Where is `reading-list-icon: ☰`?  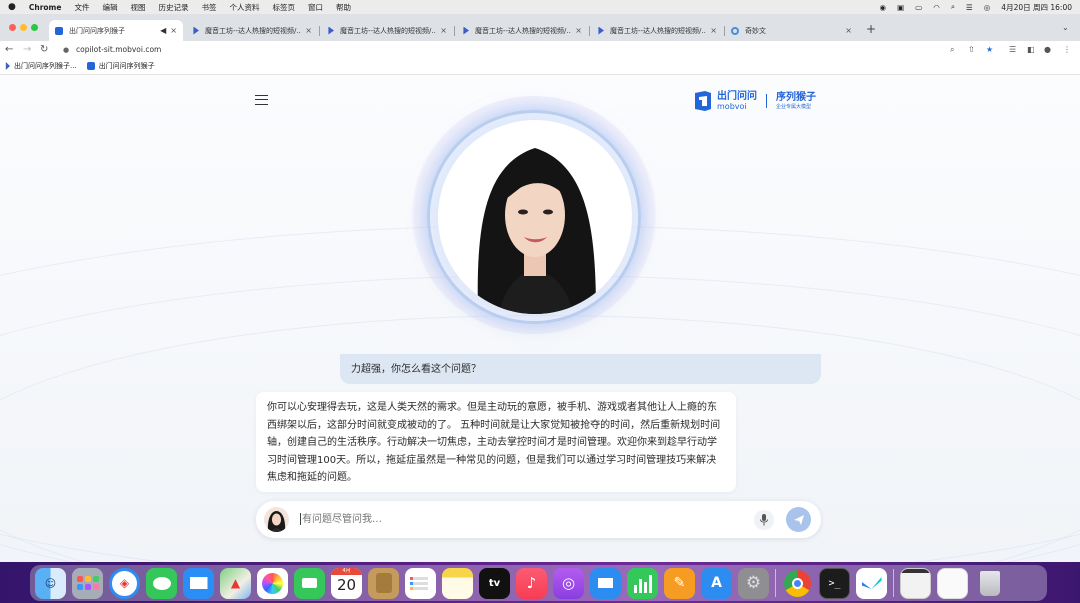 reading-list-icon: ☰ is located at coordinates (1012, 49).